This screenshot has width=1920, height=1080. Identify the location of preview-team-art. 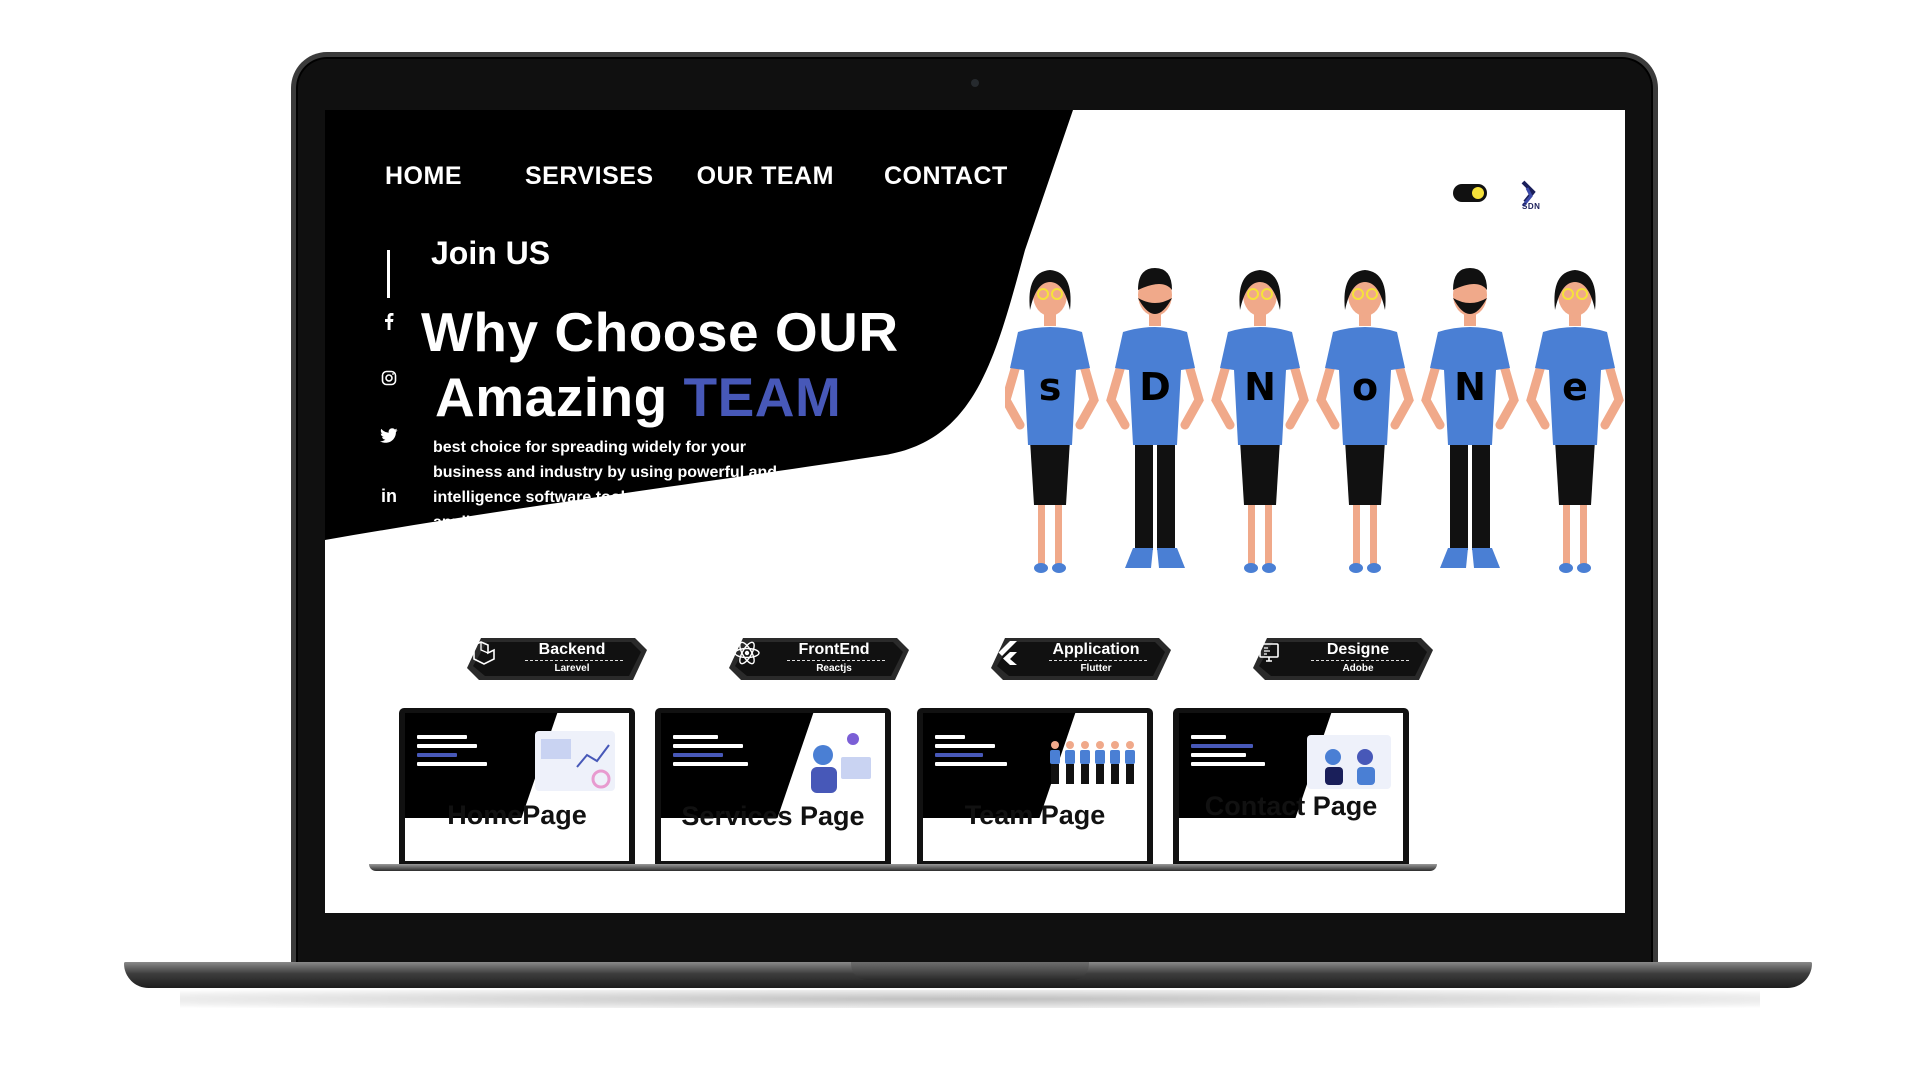
(1092, 762).